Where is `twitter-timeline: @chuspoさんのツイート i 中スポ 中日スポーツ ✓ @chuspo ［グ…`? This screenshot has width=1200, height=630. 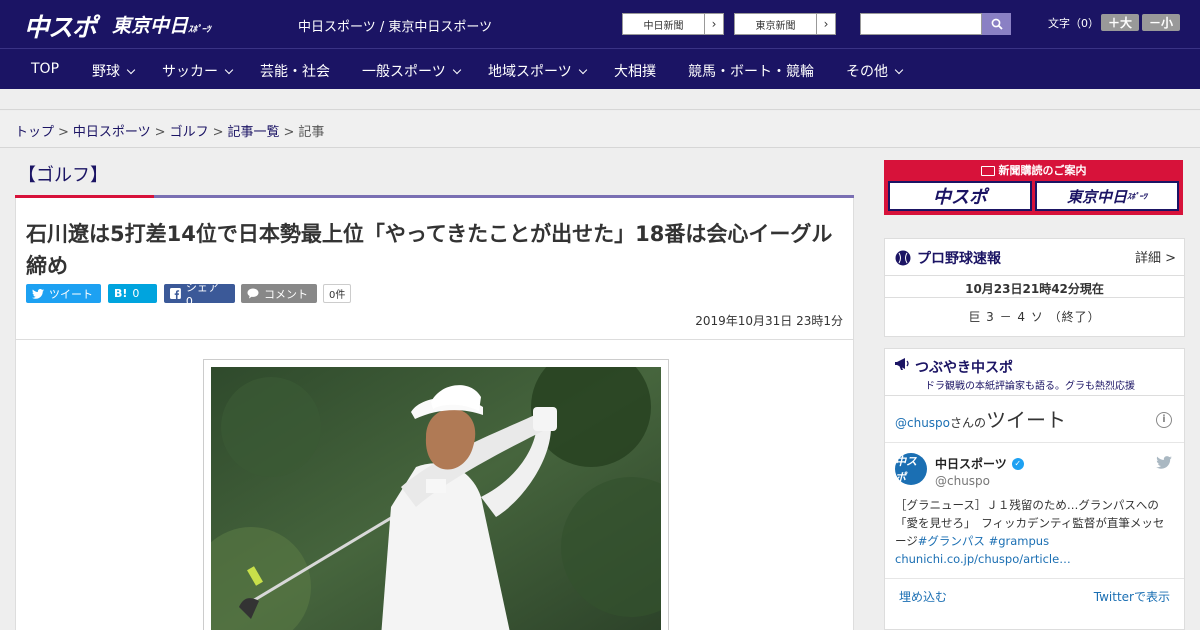
twitter-timeline: @chuspoさんのツイート i 中スポ 中日スポーツ ✓ @chuspo ［グ… is located at coordinates (1034, 512).